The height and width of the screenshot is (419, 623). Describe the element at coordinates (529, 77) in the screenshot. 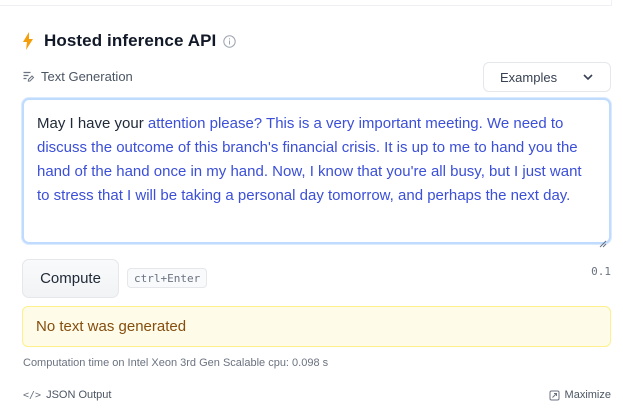

I see `examples-label: Examples` at that location.